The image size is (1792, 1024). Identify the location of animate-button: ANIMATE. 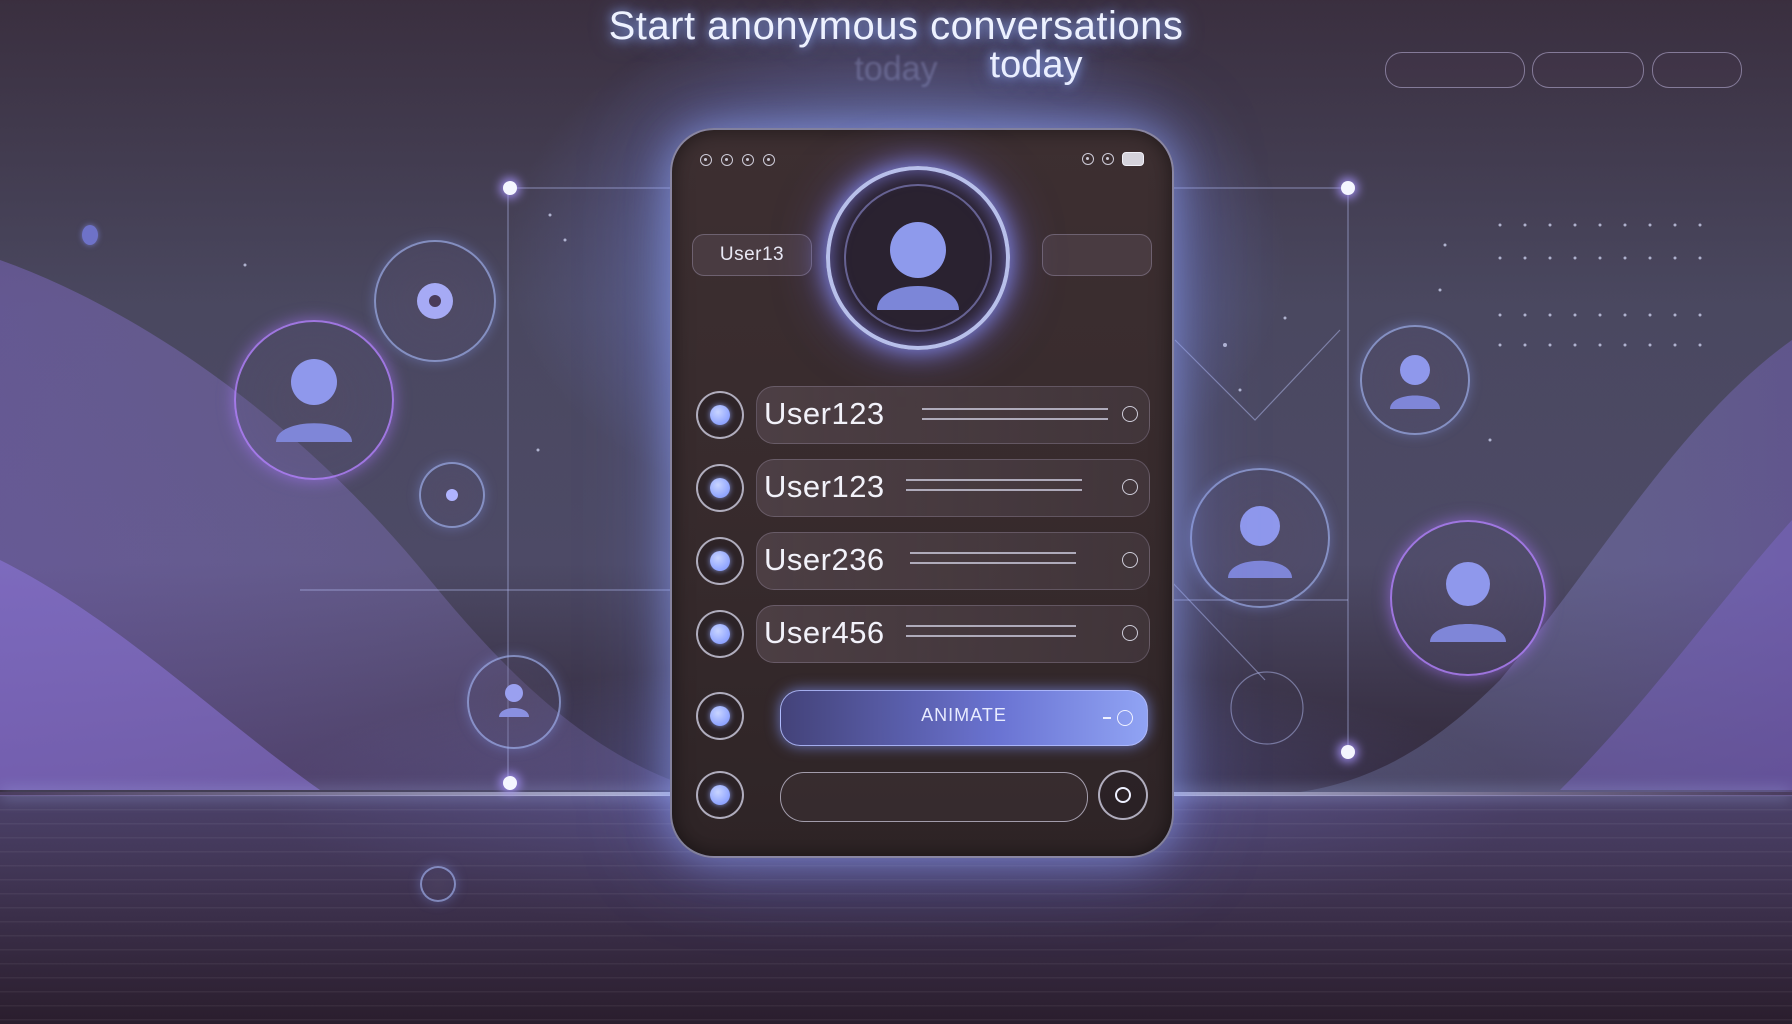
(964, 718).